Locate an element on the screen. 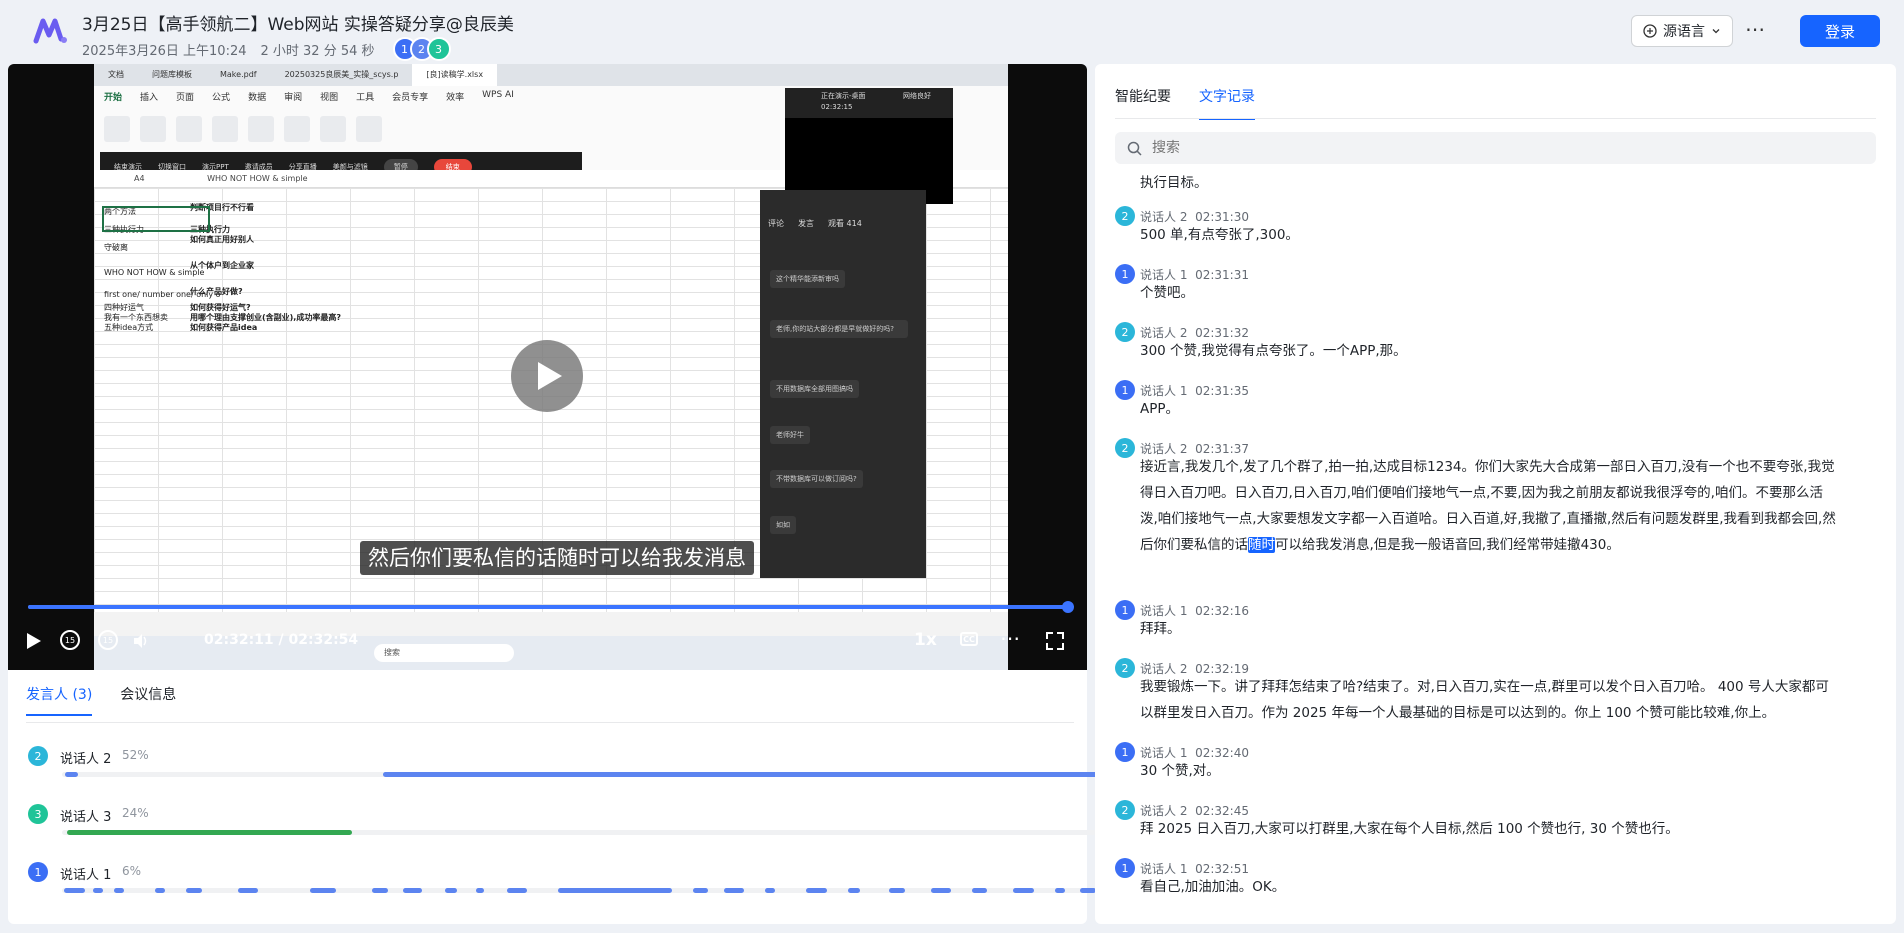 The height and width of the screenshot is (933, 1904). ribbon-menu-item: 页面 is located at coordinates (185, 98).